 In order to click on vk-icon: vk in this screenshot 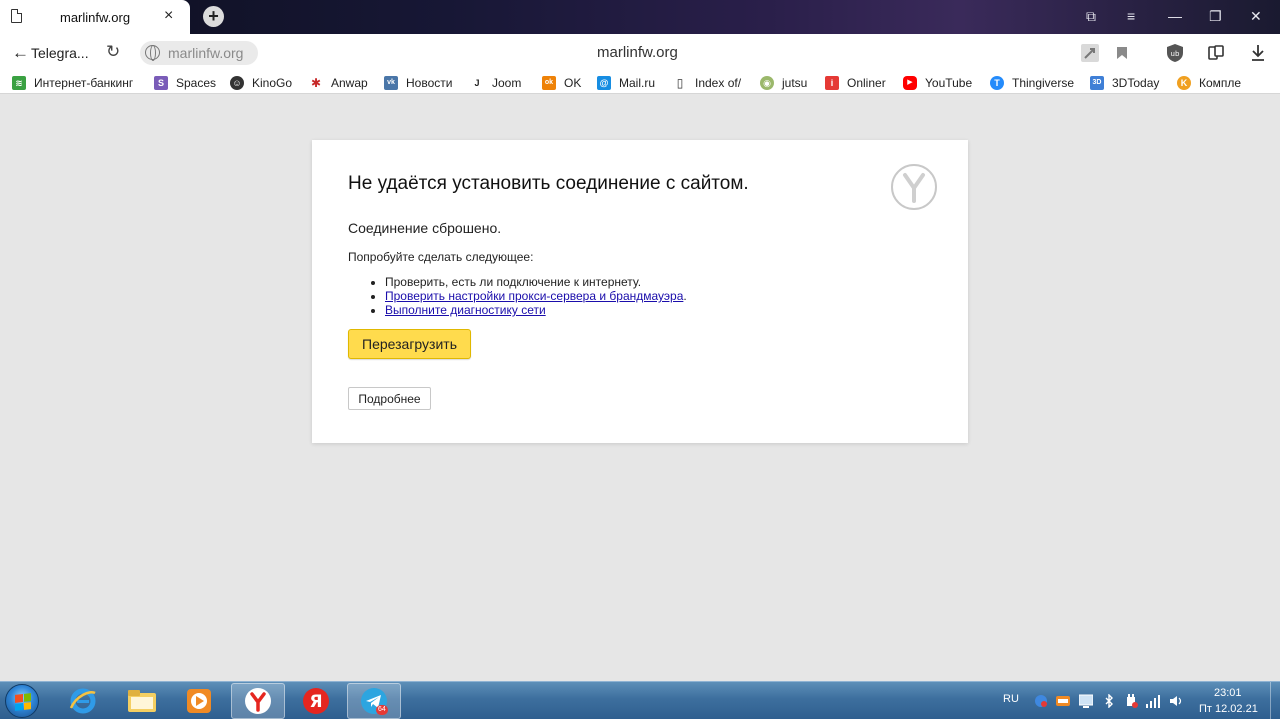, I will do `click(391, 83)`.